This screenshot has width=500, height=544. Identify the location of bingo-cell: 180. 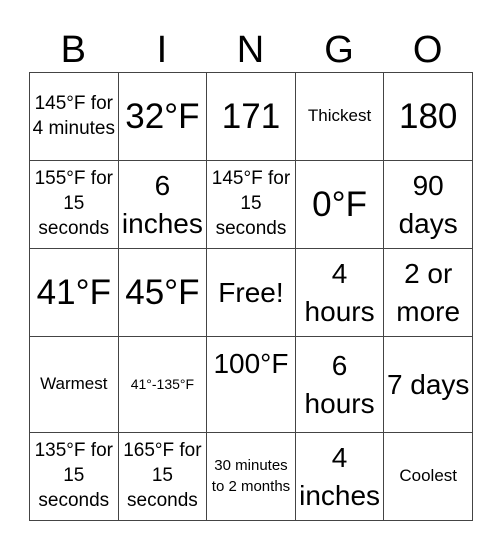
(428, 116).